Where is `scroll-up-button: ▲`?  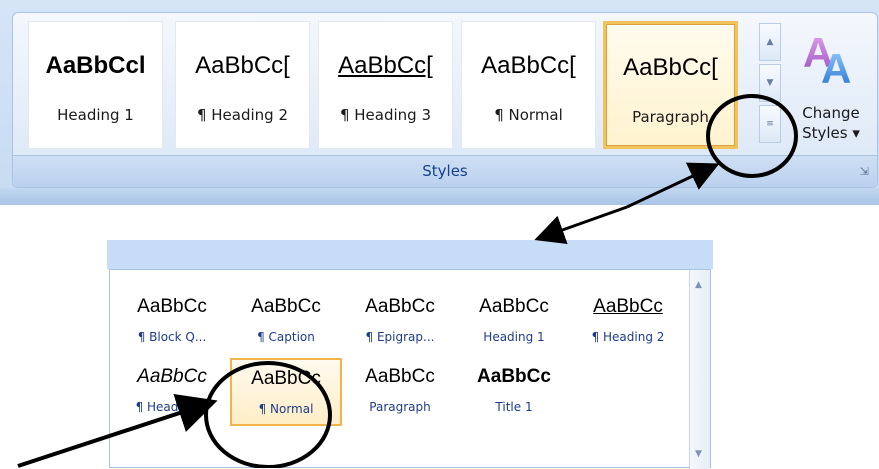 scroll-up-button: ▲ is located at coordinates (770, 42).